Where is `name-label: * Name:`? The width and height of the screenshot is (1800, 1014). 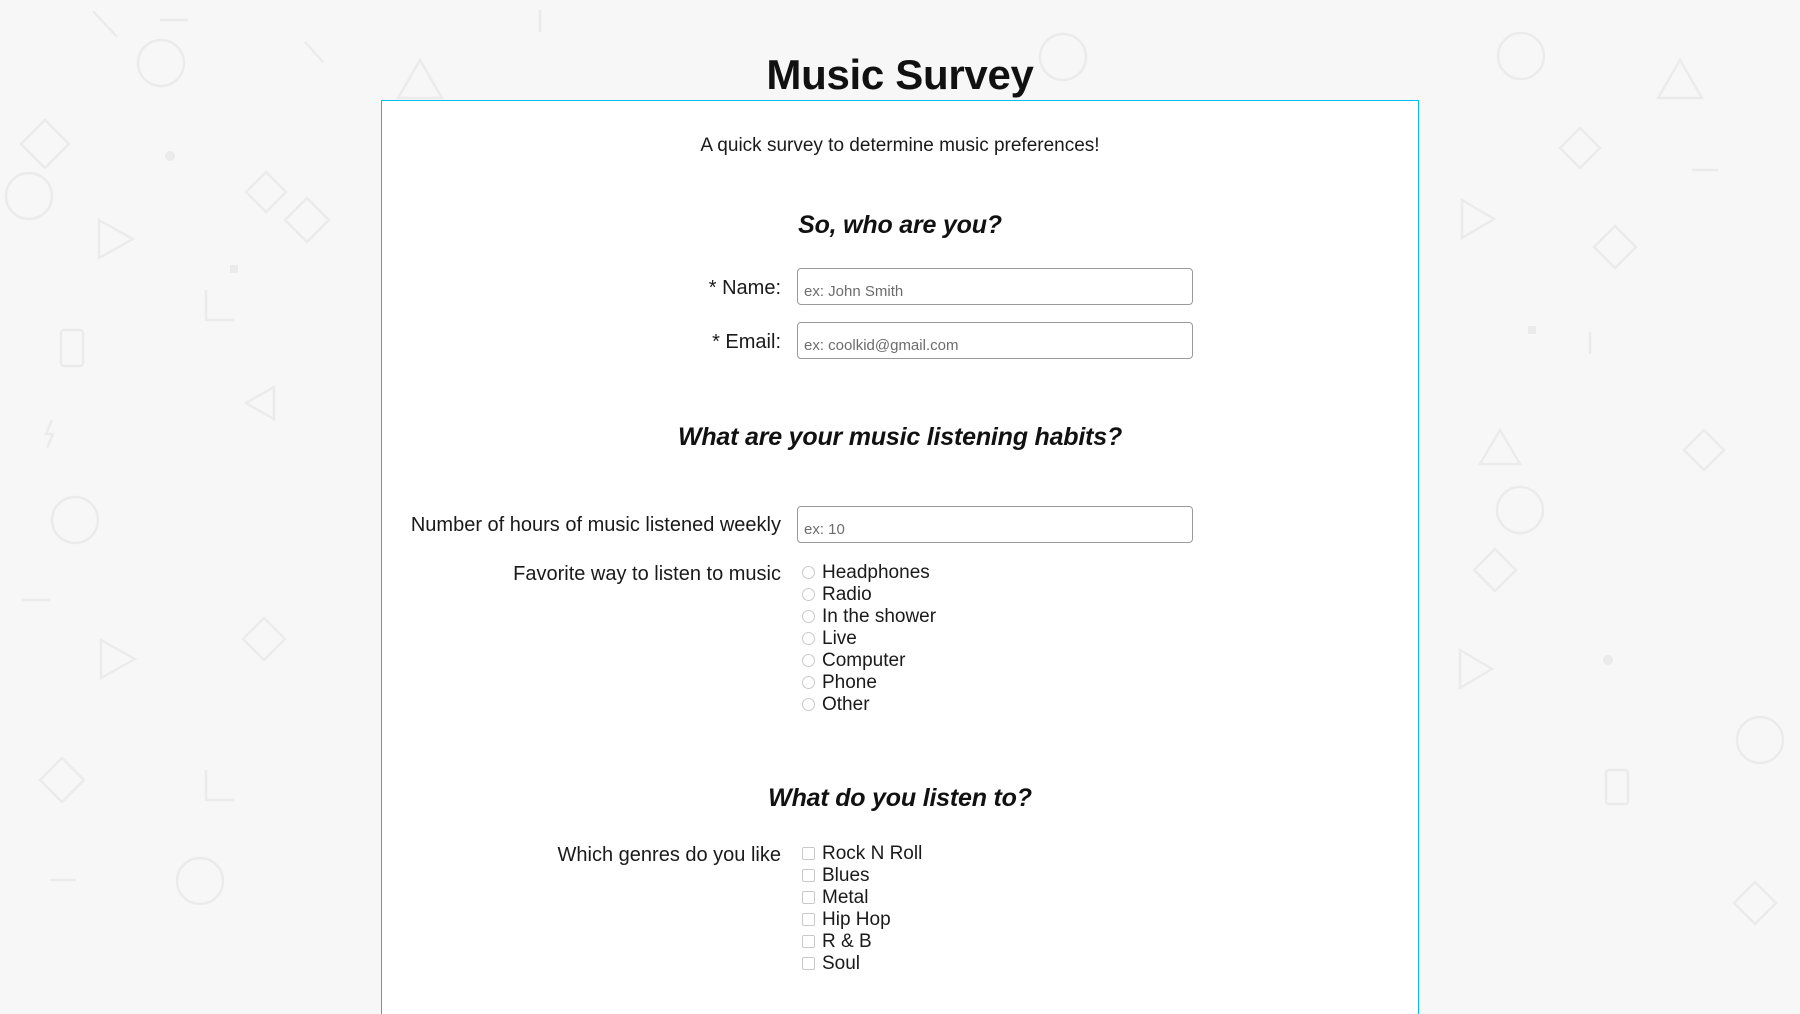 name-label: * Name: is located at coordinates (744, 287).